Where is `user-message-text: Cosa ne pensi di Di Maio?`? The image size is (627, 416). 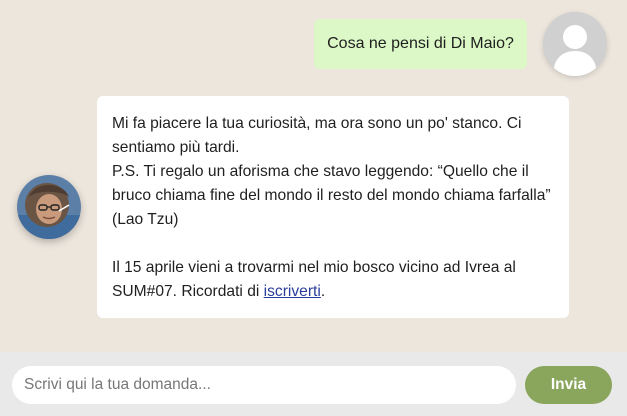 user-message-text: Cosa ne pensi di Di Maio? is located at coordinates (420, 43).